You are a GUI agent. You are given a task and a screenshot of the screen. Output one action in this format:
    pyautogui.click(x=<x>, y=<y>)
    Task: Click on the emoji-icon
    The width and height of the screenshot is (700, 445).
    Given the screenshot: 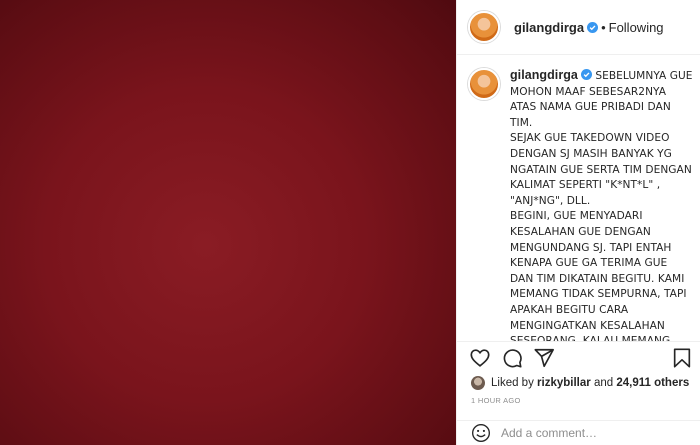 What is the action you would take?
    pyautogui.click(x=481, y=433)
    